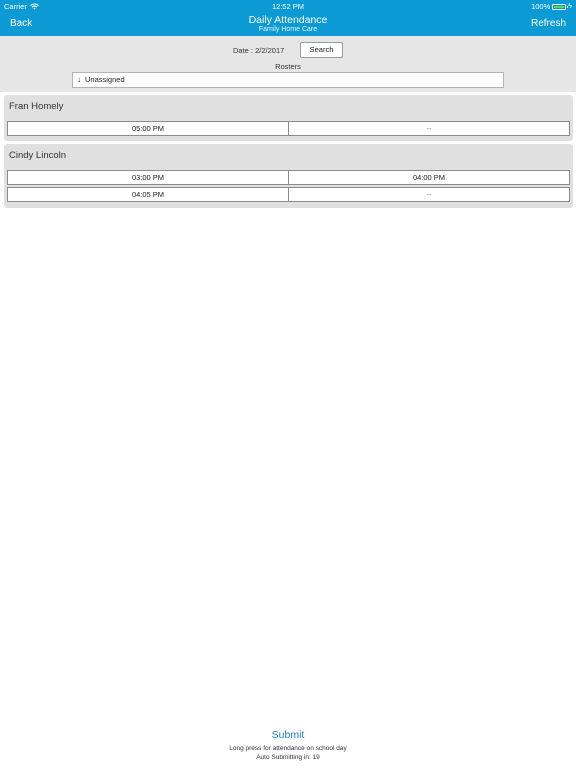  Describe the element at coordinates (288, 29) in the screenshot. I see `page-subtitle: Family Home Care` at that location.